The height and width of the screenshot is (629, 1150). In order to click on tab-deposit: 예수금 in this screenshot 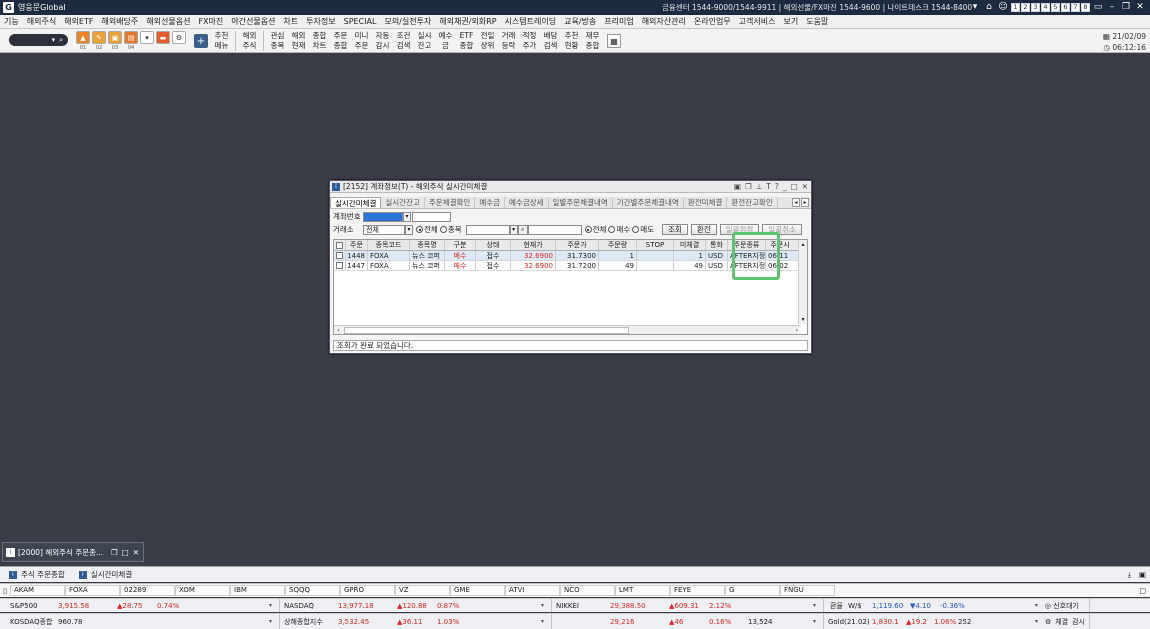, I will do `click(490, 202)`.